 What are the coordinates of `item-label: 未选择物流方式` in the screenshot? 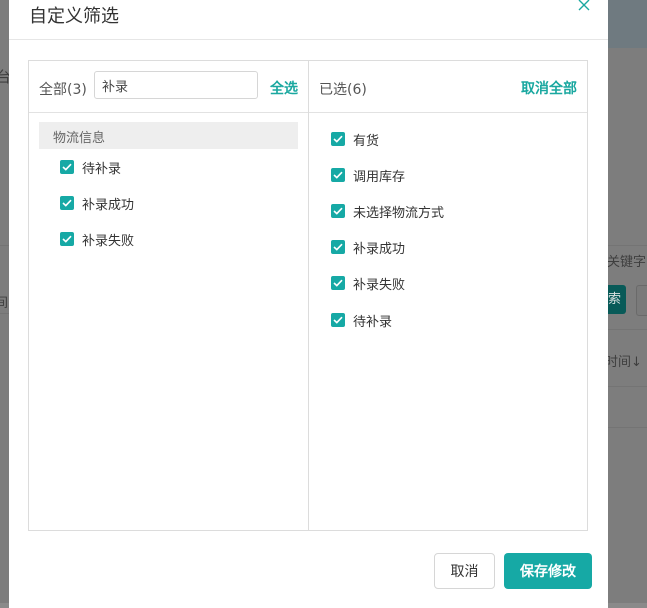 It's located at (399, 213).